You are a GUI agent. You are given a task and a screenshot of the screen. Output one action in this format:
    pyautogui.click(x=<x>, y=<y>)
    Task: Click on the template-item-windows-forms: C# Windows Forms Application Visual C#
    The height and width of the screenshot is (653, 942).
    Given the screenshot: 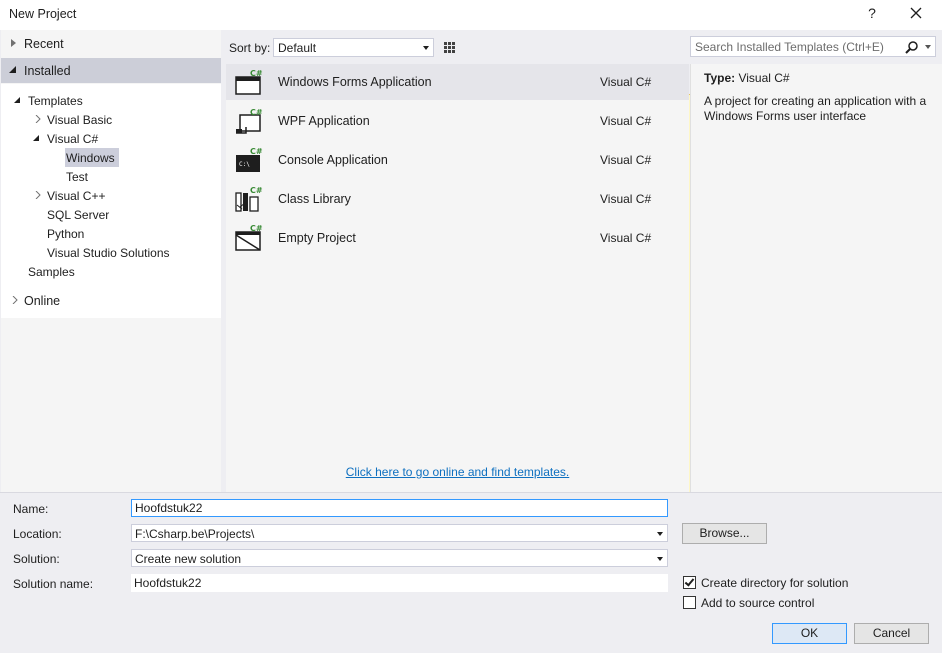 What is the action you would take?
    pyautogui.click(x=457, y=82)
    